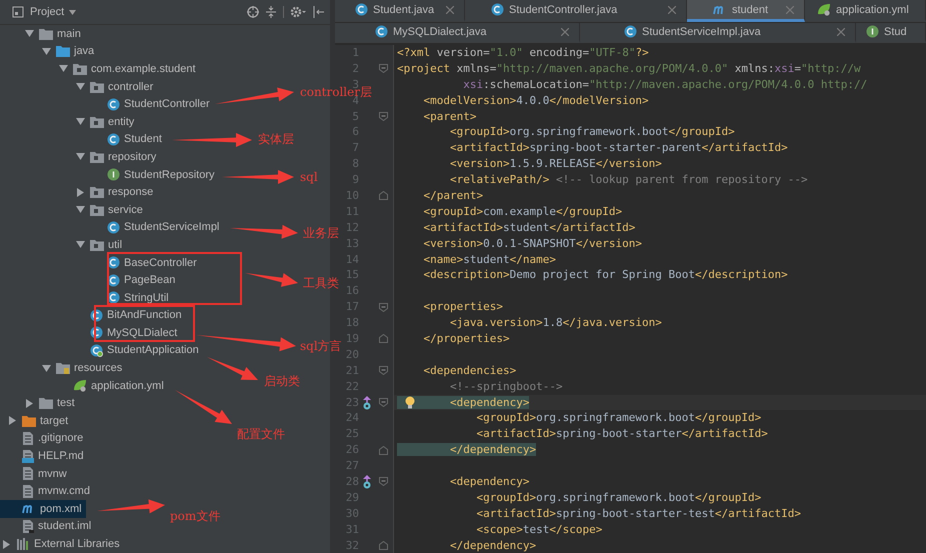 Image resolution: width=926 pixels, height=553 pixels. I want to click on resources-folder-icon, so click(63, 368).